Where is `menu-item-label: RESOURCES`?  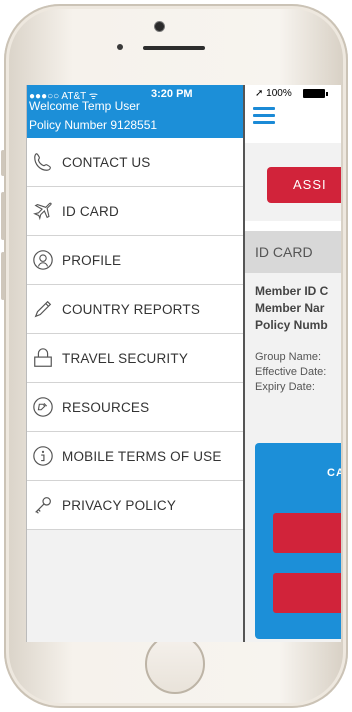
menu-item-label: RESOURCES is located at coordinates (106, 407).